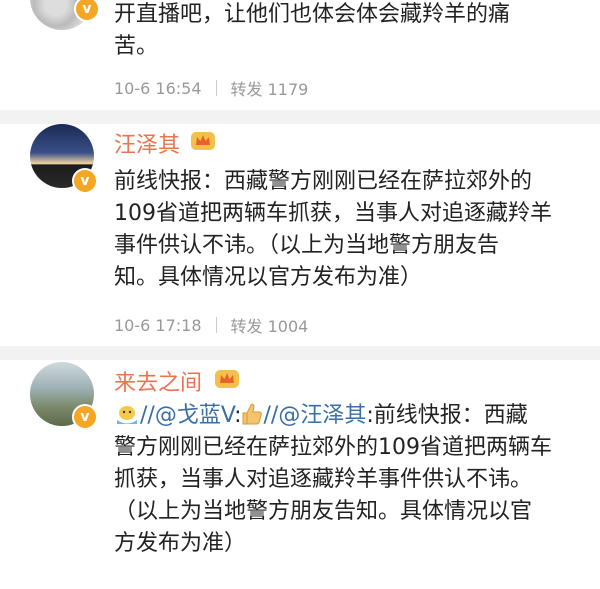 This screenshot has width=600, height=589. What do you see at coordinates (158, 381) in the screenshot?
I see `username: 来去之间` at bounding box center [158, 381].